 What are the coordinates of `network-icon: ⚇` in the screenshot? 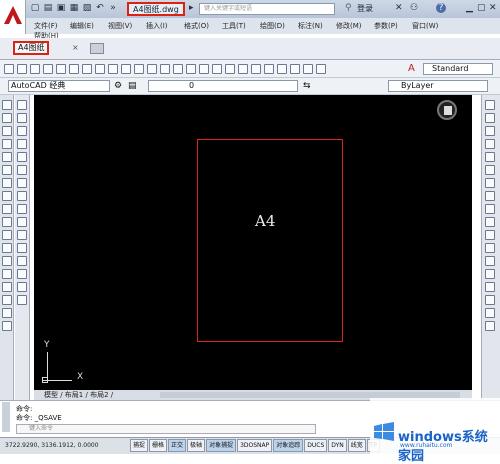 It's located at (414, 8).